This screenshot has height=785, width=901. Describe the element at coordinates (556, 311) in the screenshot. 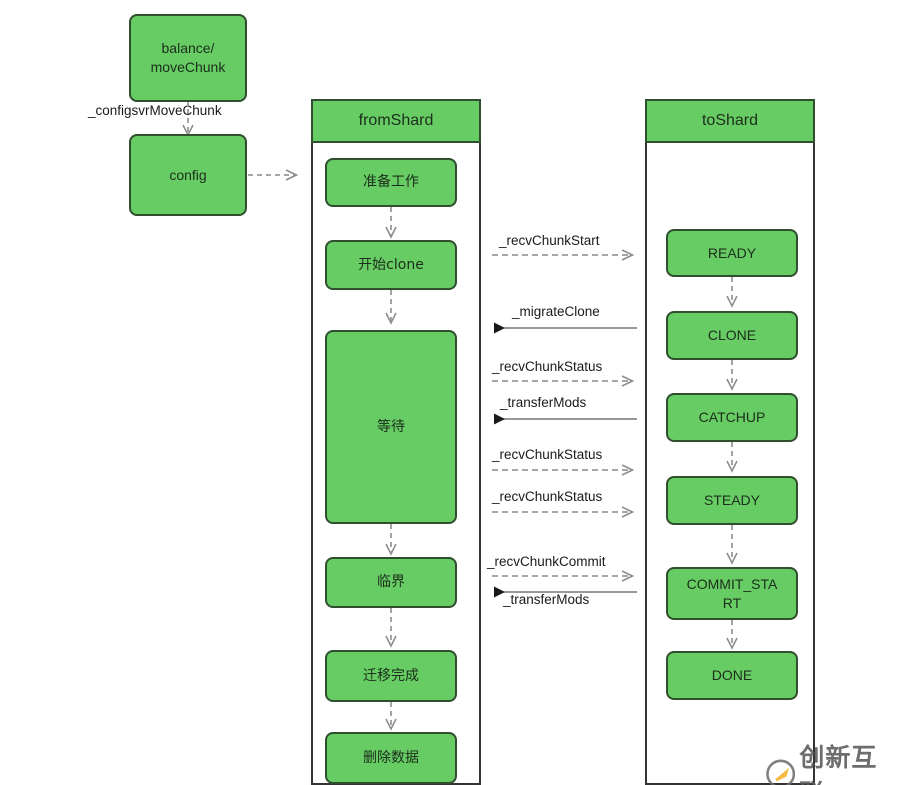

I see `message-label-migrateclone: _migrateClone` at that location.